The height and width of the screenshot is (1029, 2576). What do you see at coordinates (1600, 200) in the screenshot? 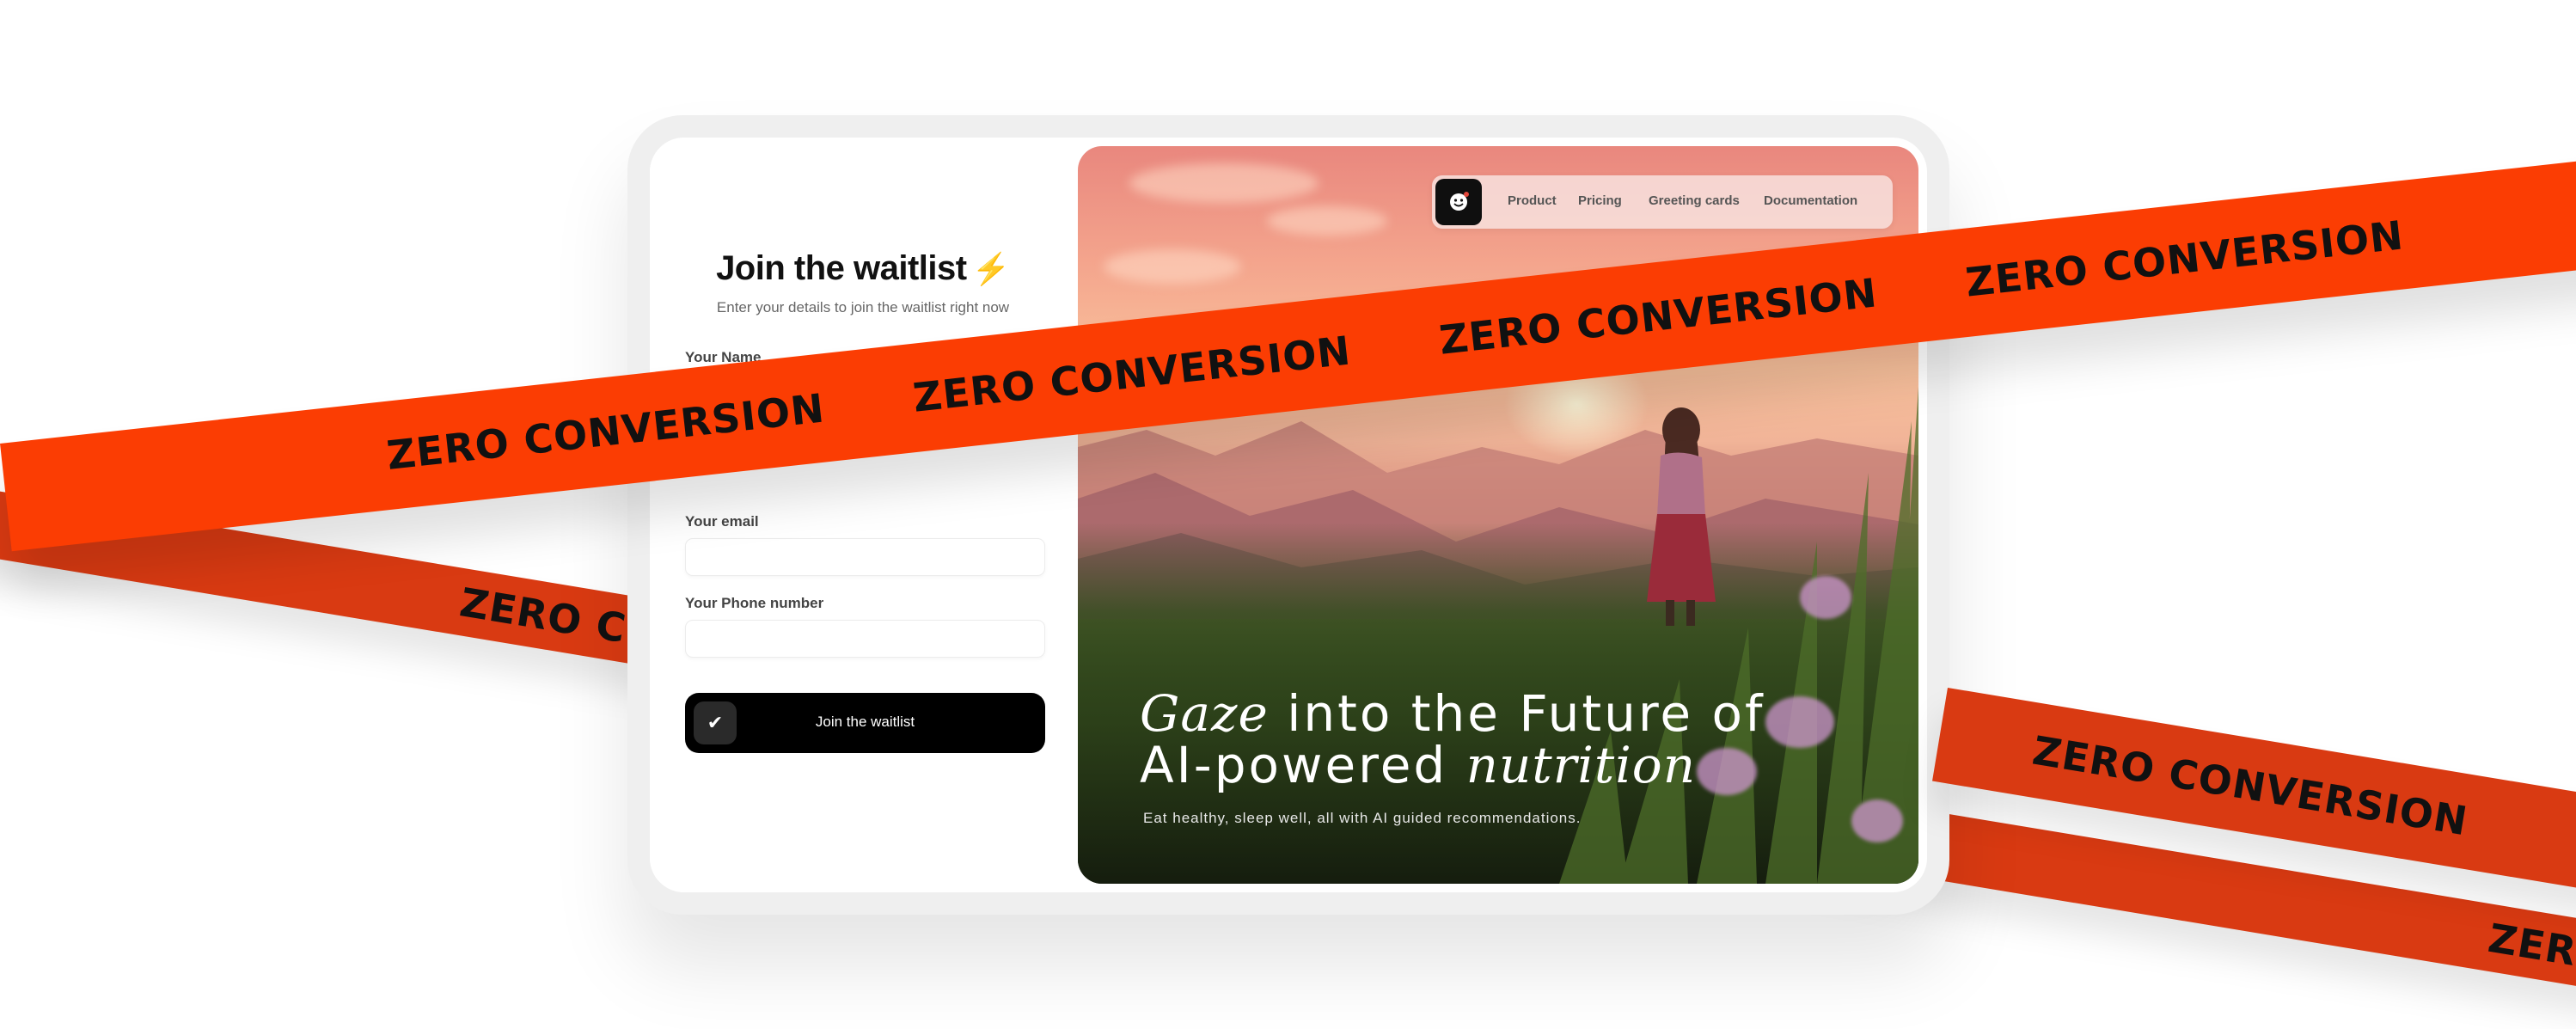
I see `nav-item-pricing: Pricing` at bounding box center [1600, 200].